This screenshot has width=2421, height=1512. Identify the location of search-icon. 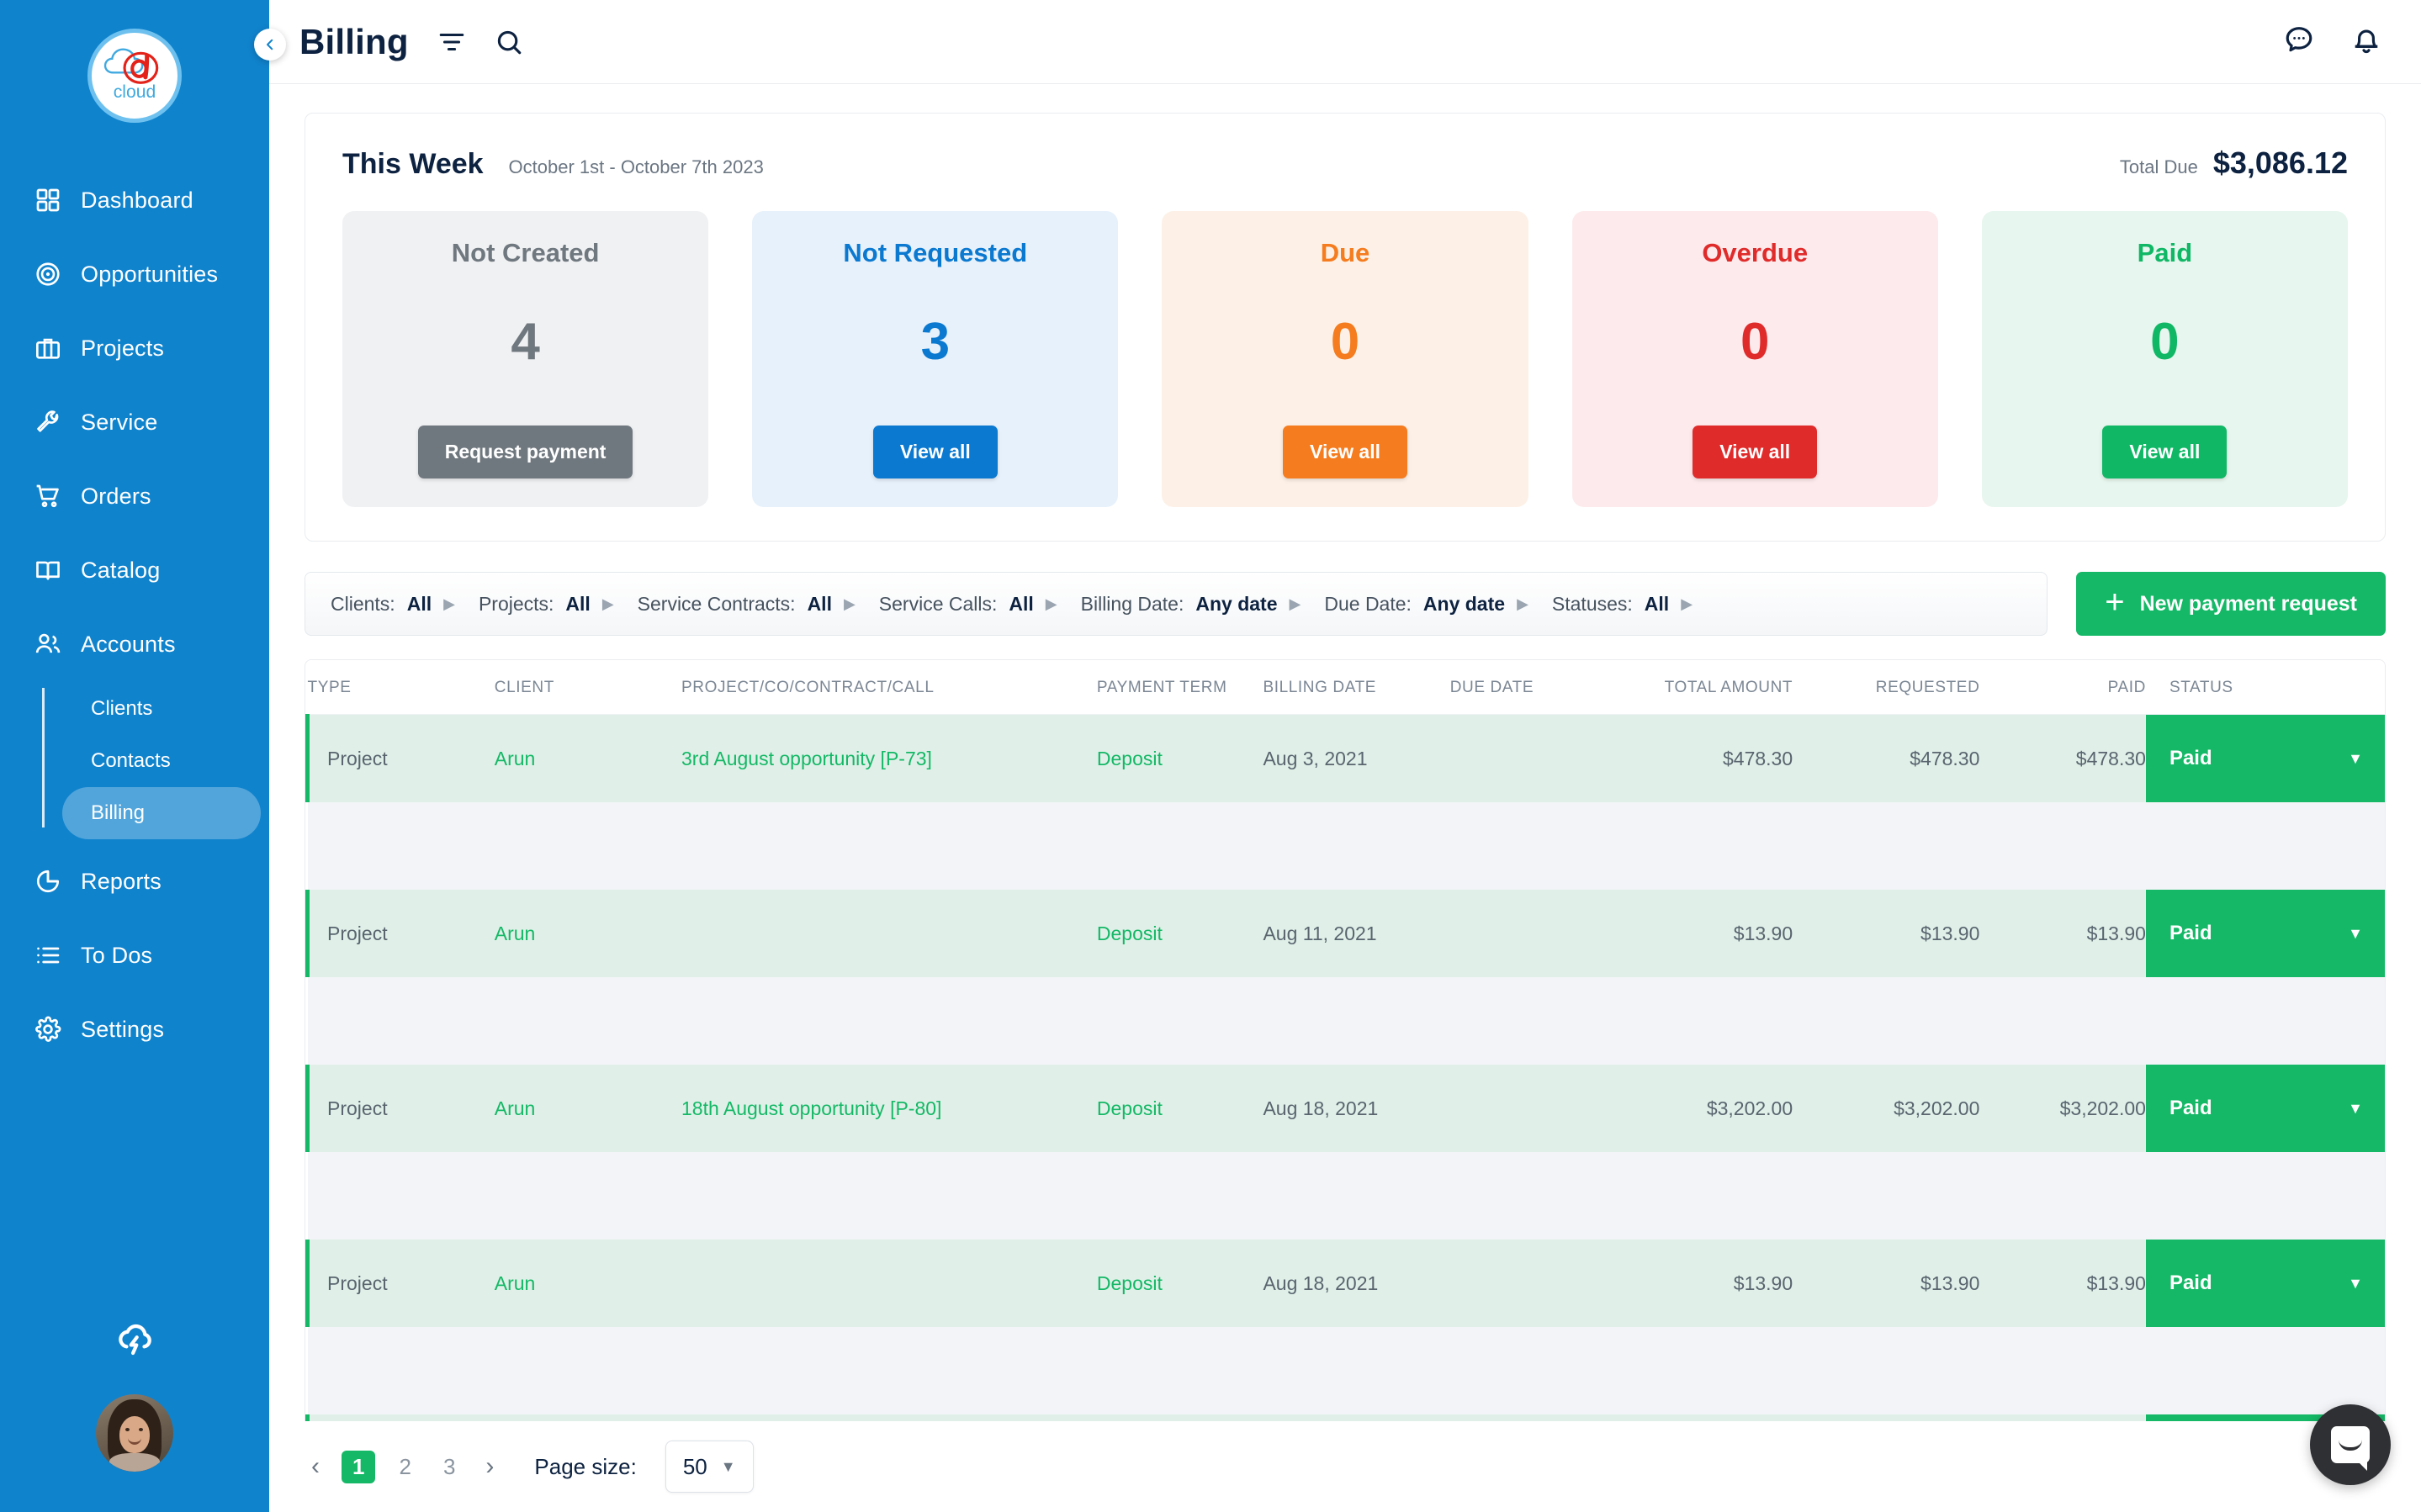
(509, 42).